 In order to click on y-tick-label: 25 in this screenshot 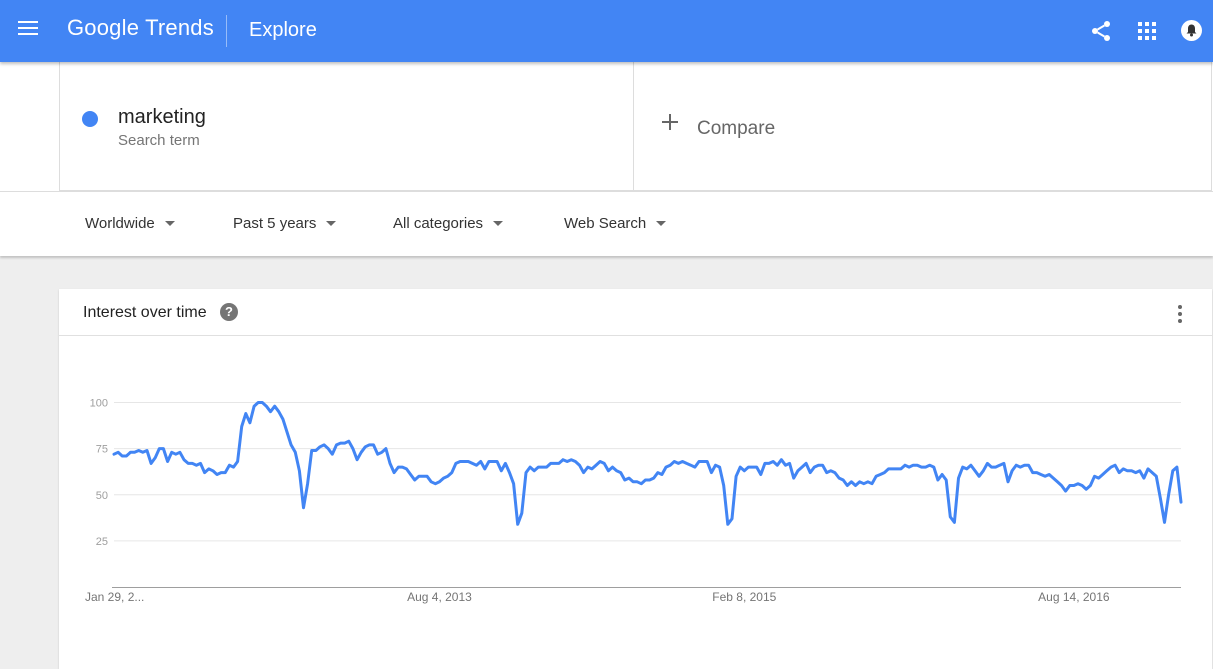, I will do `click(102, 542)`.